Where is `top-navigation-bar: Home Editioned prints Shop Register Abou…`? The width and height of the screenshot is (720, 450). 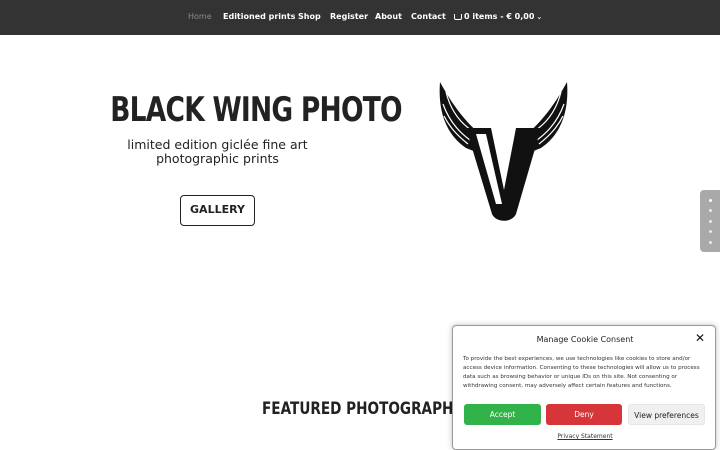
top-navigation-bar: Home Editioned prints Shop Register Abou… is located at coordinates (360, 17).